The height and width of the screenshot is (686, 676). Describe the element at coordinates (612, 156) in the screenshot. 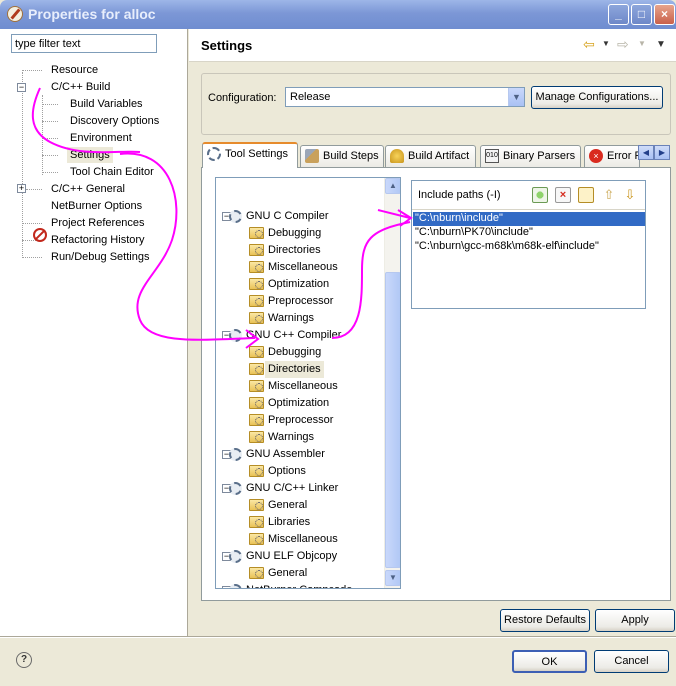

I see `tab-error-parsers: × Error P` at that location.